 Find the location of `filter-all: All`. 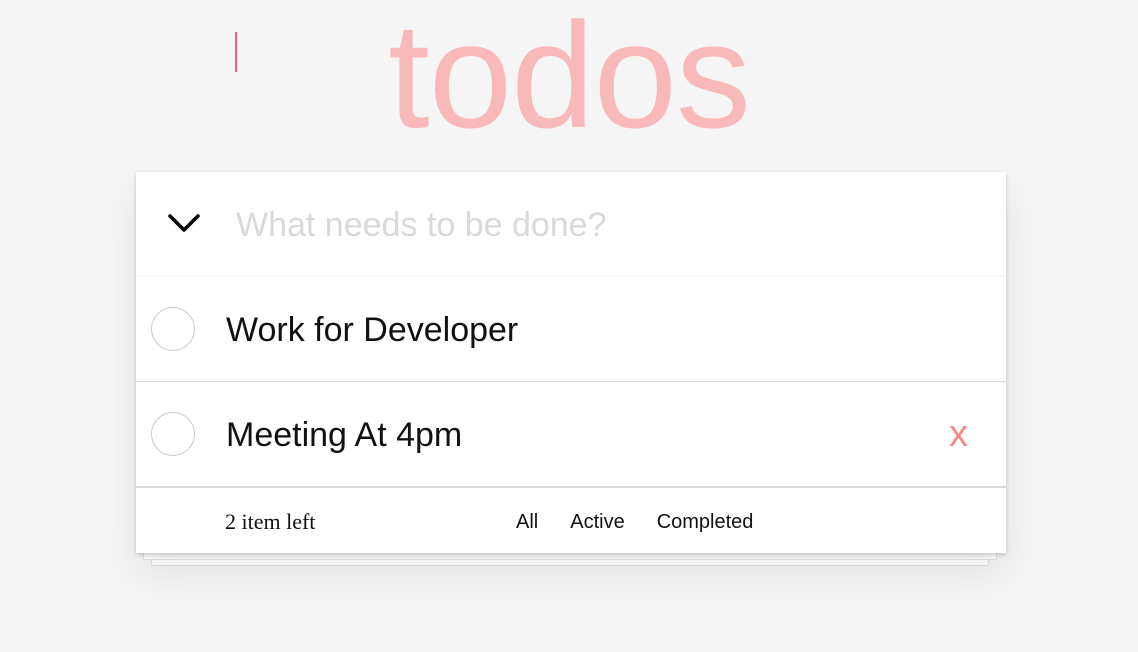

filter-all: All is located at coordinates (527, 522).